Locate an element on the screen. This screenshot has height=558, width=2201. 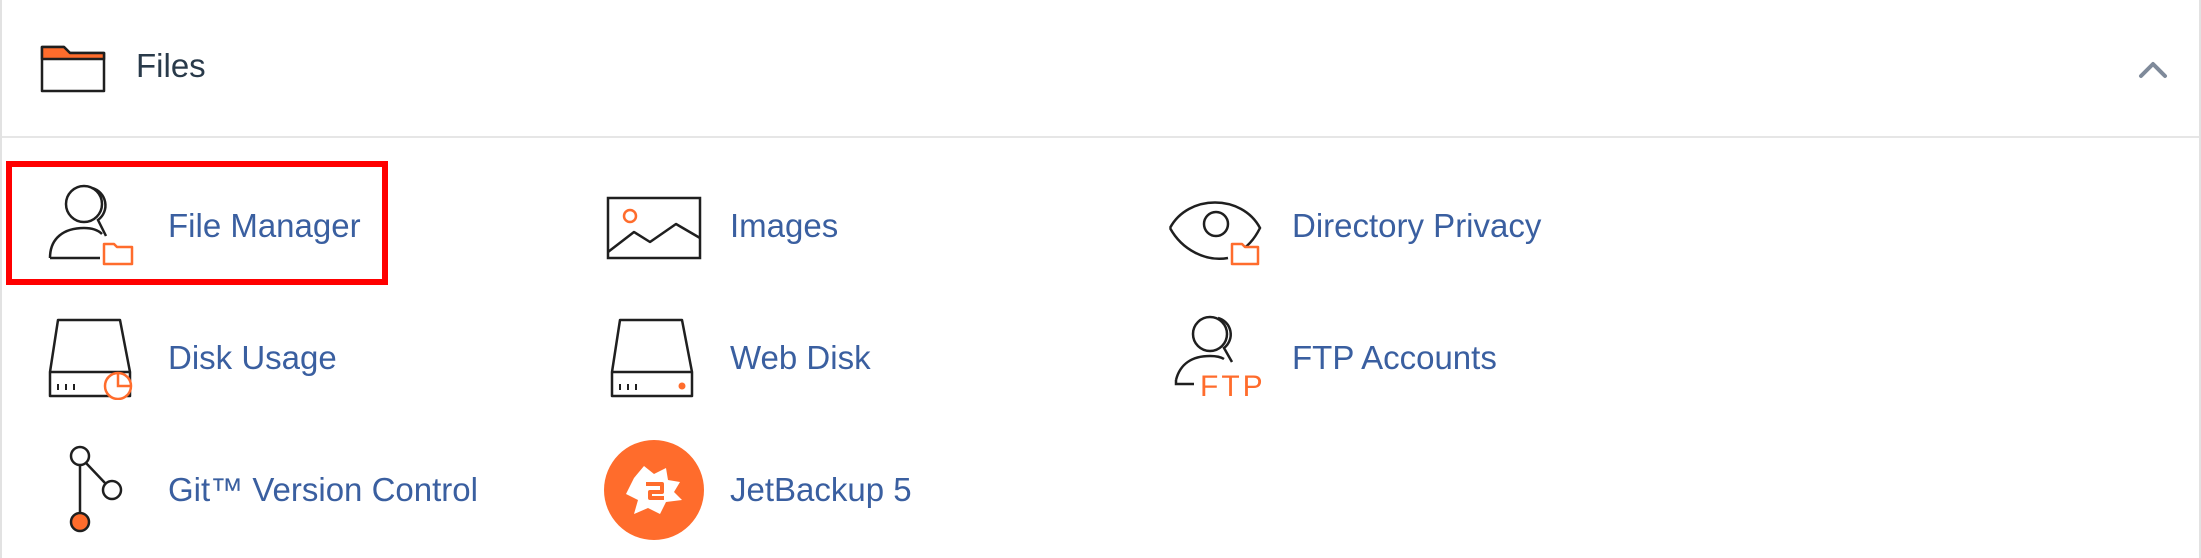
disk-usage-icon is located at coordinates (90, 359).